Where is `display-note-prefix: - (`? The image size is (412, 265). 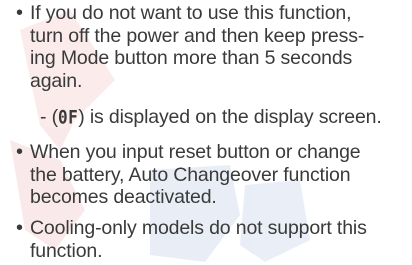 display-note-prefix: - ( is located at coordinates (49, 117).